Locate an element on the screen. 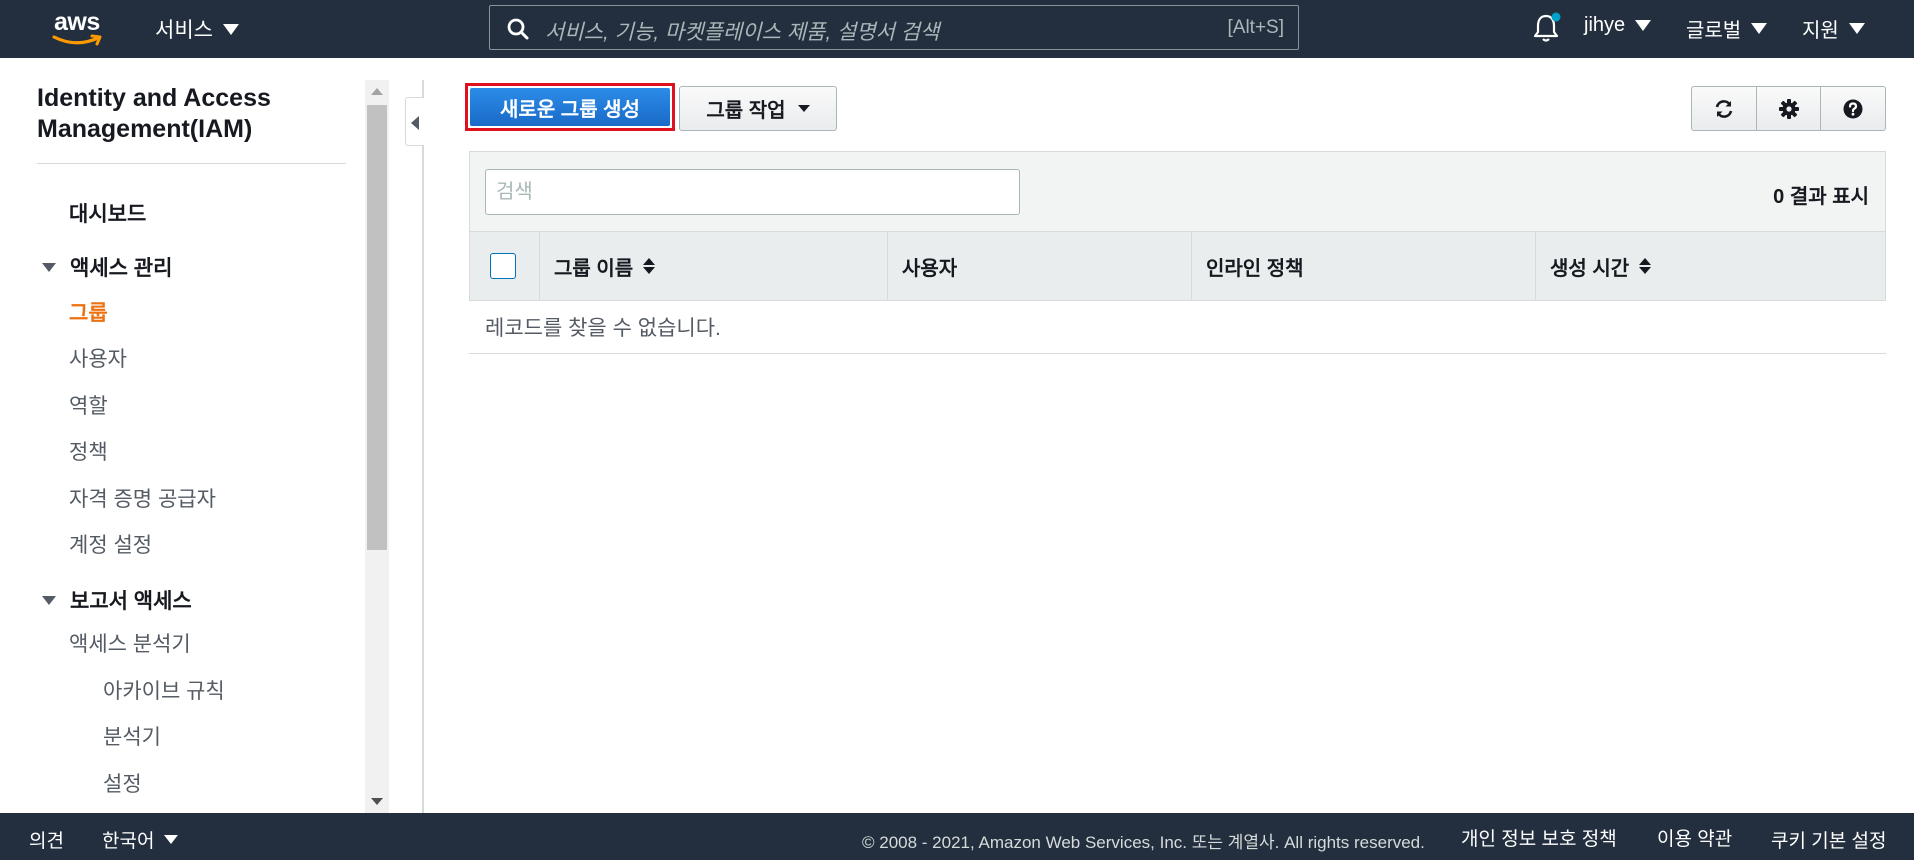 Image resolution: width=1914 pixels, height=860 pixels. refresh-icon is located at coordinates (1724, 108).